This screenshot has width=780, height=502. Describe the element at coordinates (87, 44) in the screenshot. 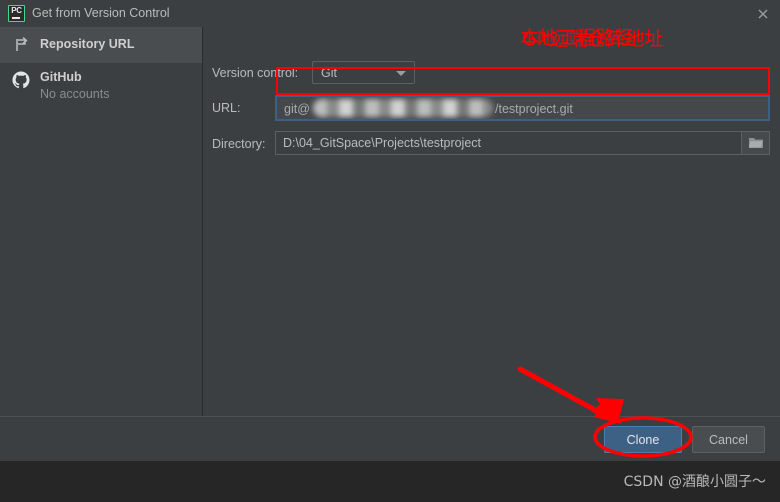

I see `sidebar-item-repository-url-label: Repository URL` at that location.